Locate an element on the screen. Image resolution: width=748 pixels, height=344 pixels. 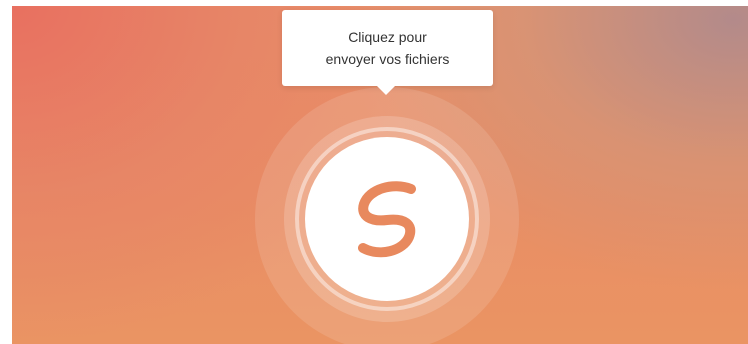
upload-tooltip: Cliquez pour envoyer vos fichiers is located at coordinates (387, 48).